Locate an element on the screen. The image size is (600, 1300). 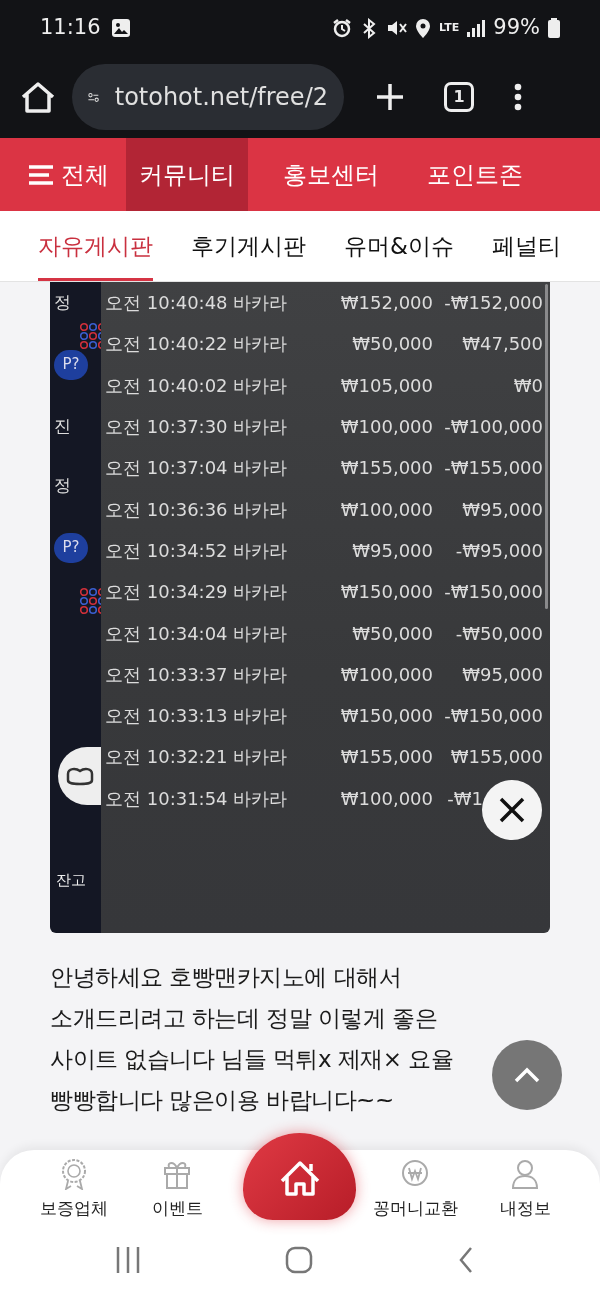
balance-label: 잔고 is located at coordinates (71, 880).